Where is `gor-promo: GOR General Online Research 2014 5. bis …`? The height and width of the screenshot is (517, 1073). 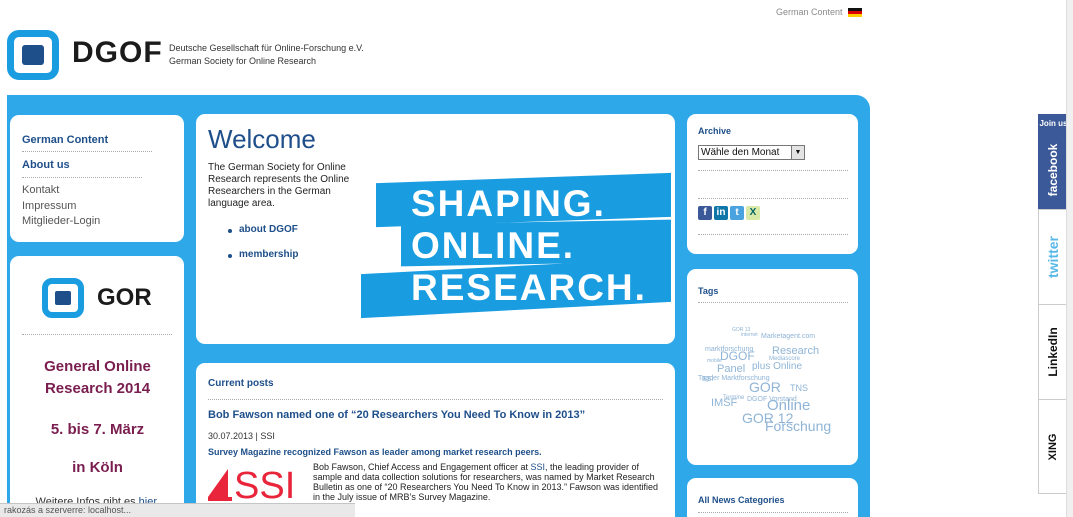
gor-promo: GOR General Online Research 2014 5. bis … is located at coordinates (97, 386).